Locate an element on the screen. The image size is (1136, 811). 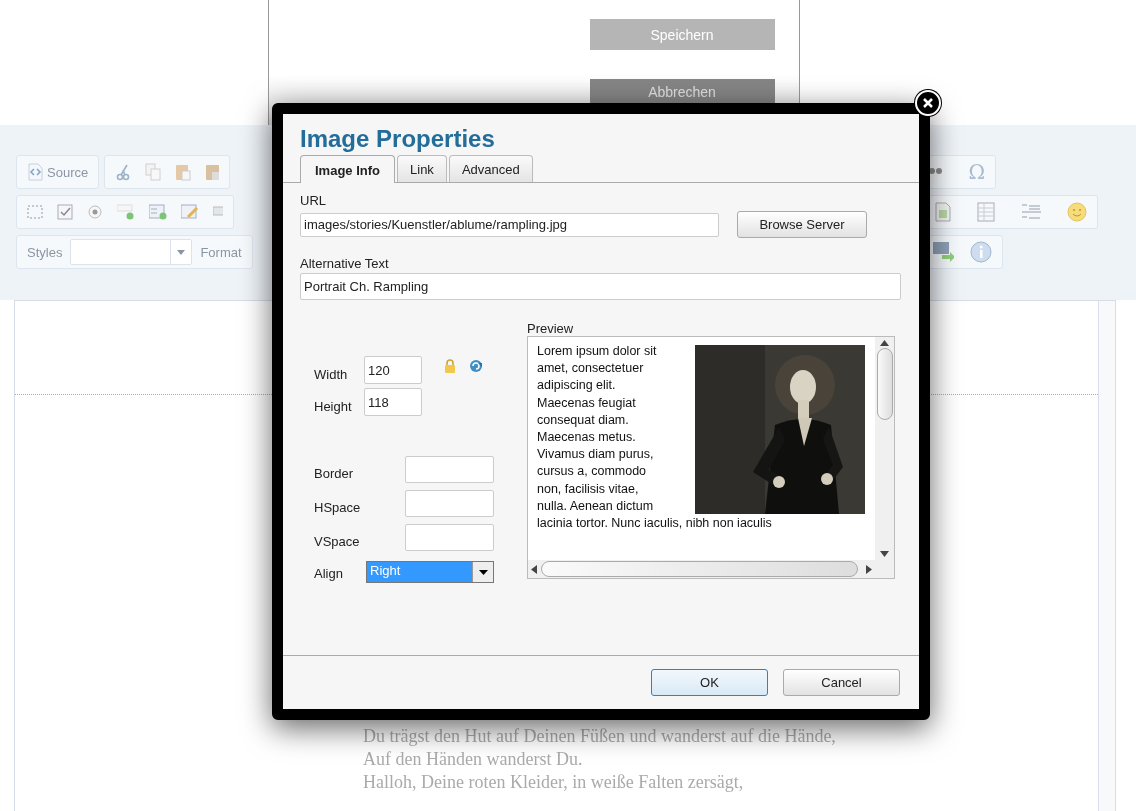
reset-icon is located at coordinates (476, 365).